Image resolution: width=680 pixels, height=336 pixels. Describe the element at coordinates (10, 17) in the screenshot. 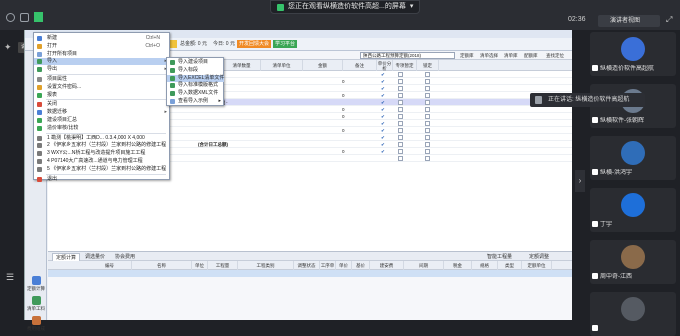

I see `info-icon` at that location.